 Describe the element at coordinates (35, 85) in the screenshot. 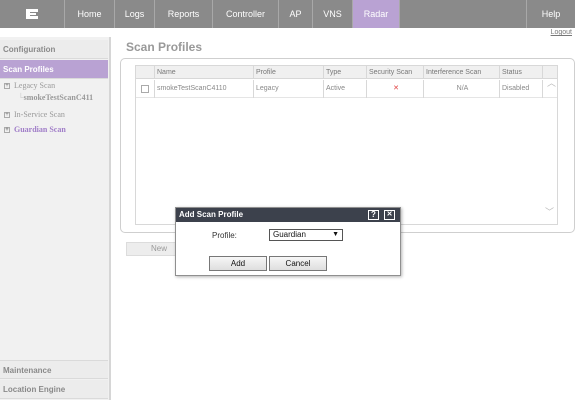

I see `tree-legacy-scan-label: Legacy Scan` at that location.